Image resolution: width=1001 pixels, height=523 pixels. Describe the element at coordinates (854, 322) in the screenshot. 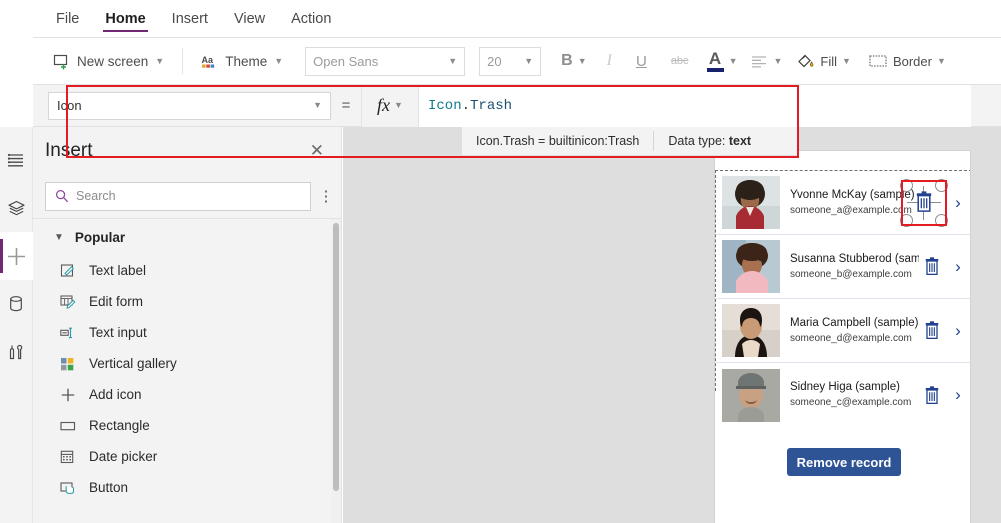

I see `contact-name: Maria Campbell (sample)` at that location.